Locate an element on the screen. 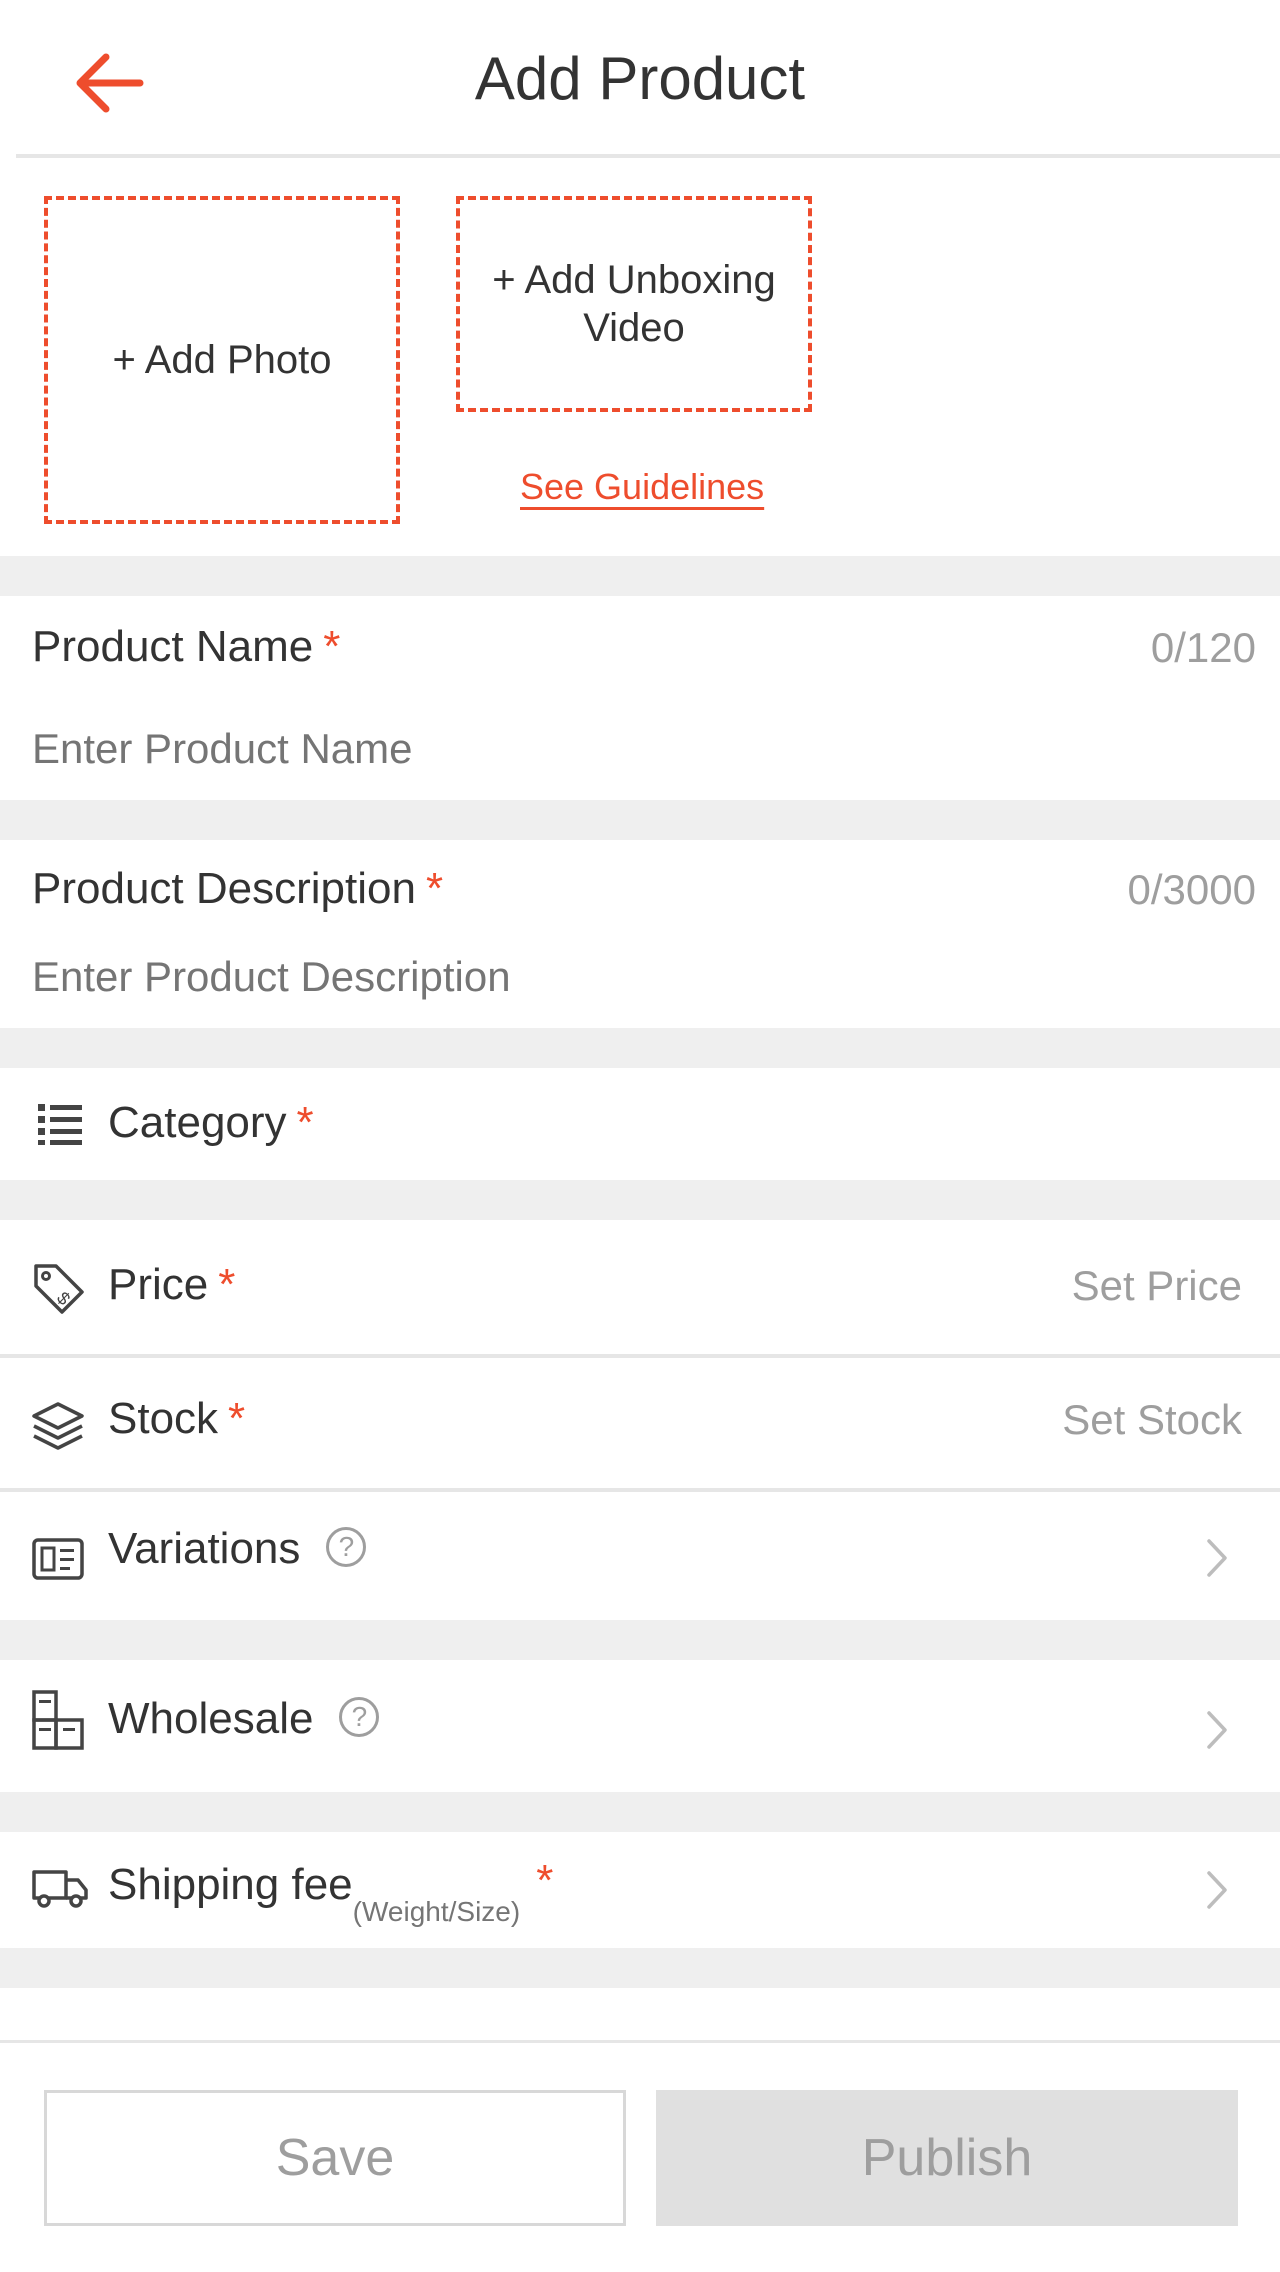  see-guidelines-link: See Guidelines is located at coordinates (642, 487).